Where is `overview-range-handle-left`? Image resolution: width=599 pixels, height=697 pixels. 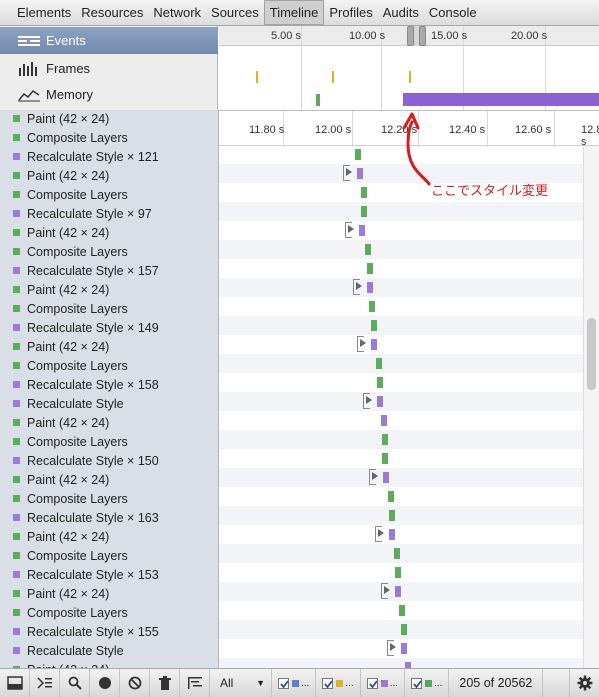
overview-range-handle-left is located at coordinates (410, 36).